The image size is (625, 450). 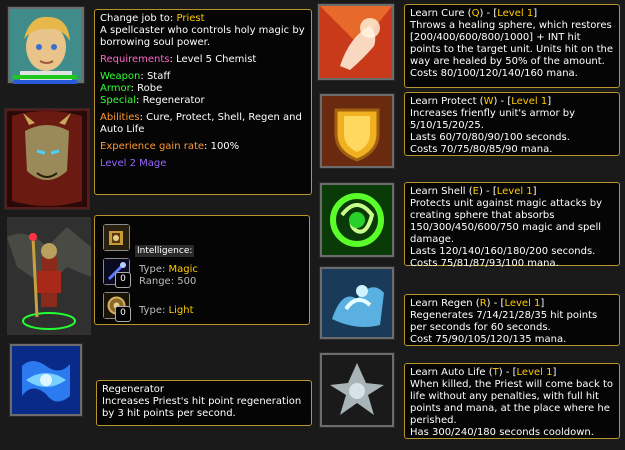 I want to click on protect-cost: Costs 70/75/80/85/90 mana., so click(x=481, y=149).